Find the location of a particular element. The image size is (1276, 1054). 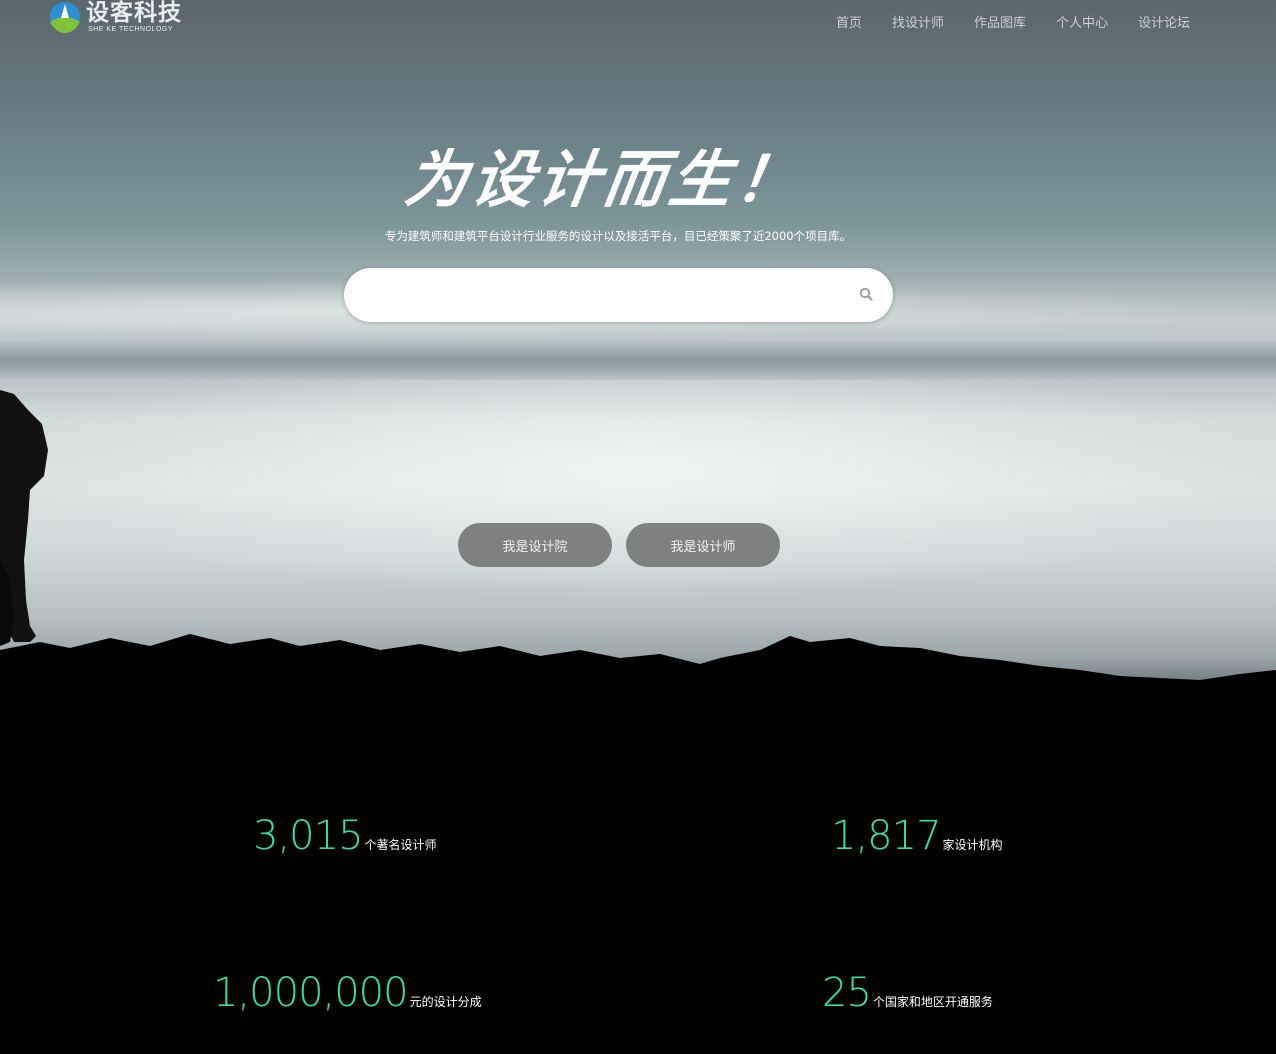

hero-slogan: 为设计而生！ is located at coordinates (604, 179).